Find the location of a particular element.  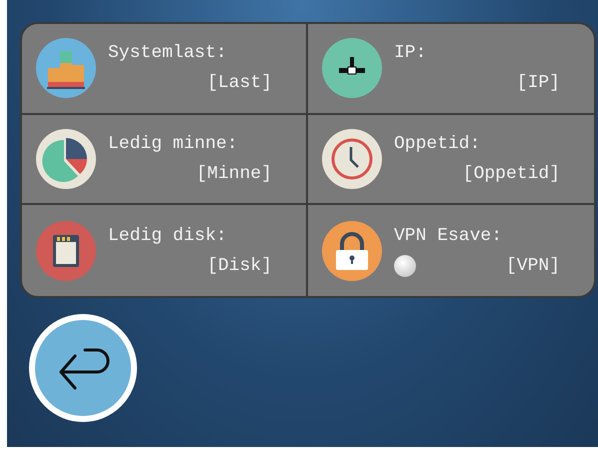

memory-card-icon is located at coordinates (66, 250).